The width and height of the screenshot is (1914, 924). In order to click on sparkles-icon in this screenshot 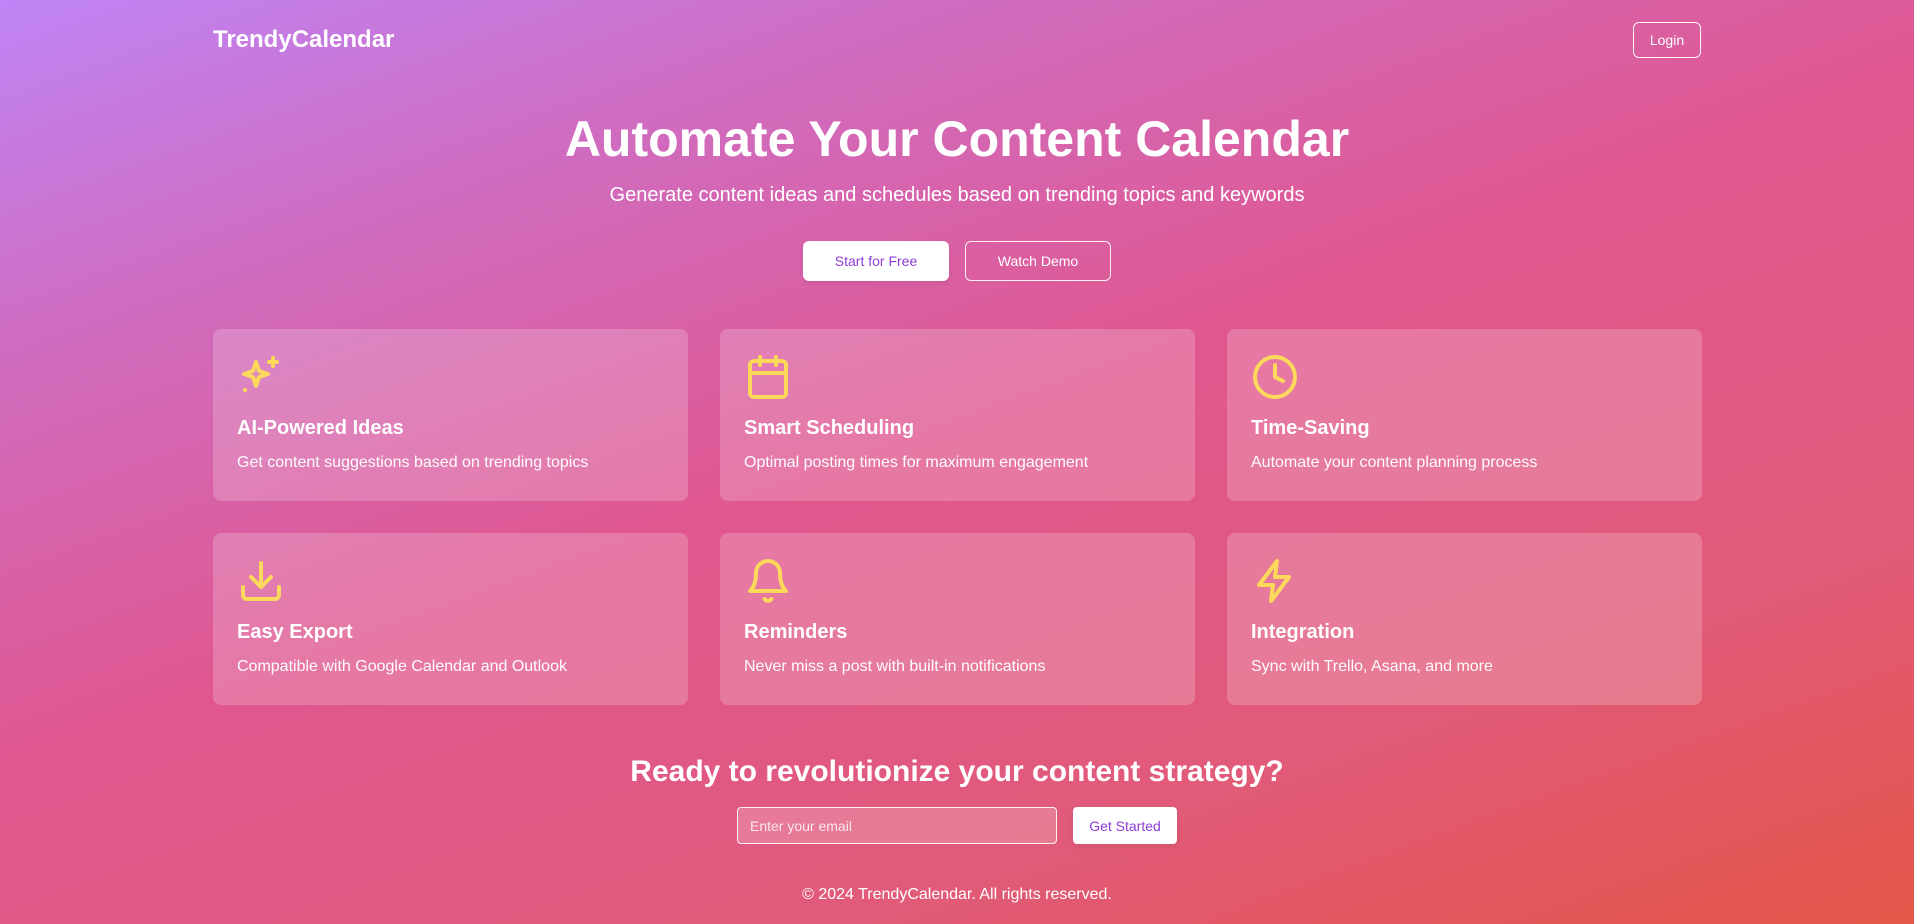, I will do `click(261, 377)`.